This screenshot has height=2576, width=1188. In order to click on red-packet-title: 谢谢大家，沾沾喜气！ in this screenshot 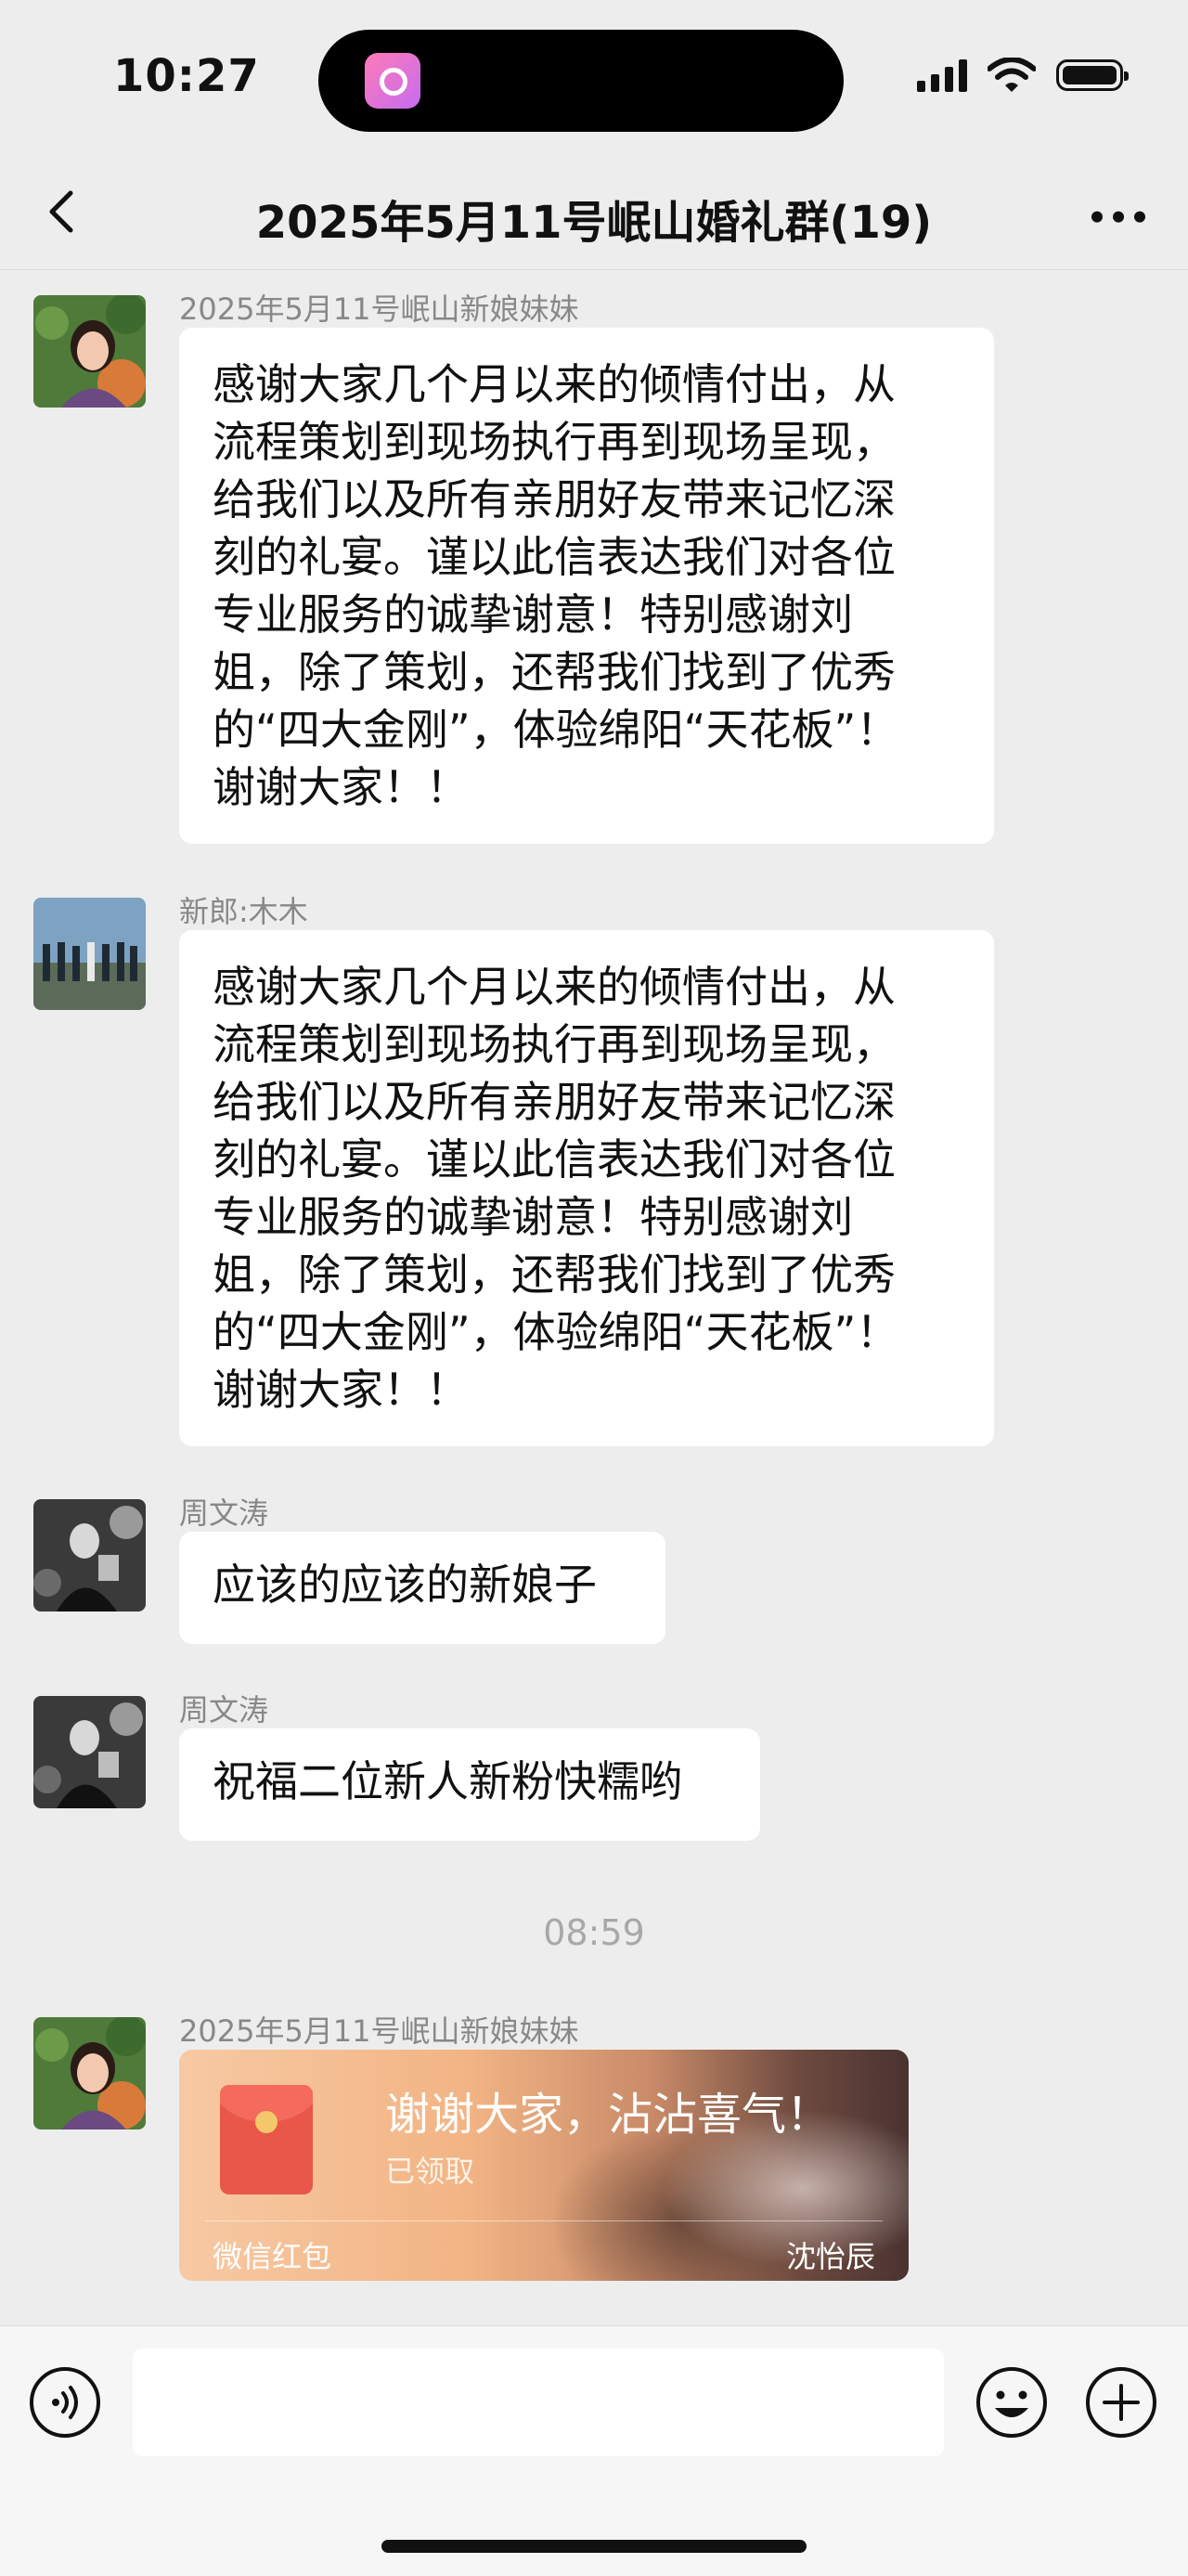, I will do `click(608, 2115)`.